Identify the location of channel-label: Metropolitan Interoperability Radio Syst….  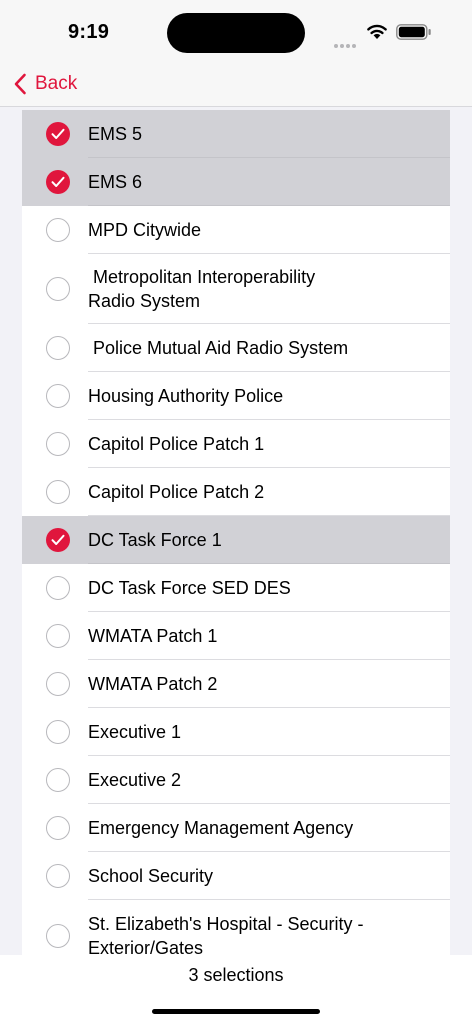
(202, 289).